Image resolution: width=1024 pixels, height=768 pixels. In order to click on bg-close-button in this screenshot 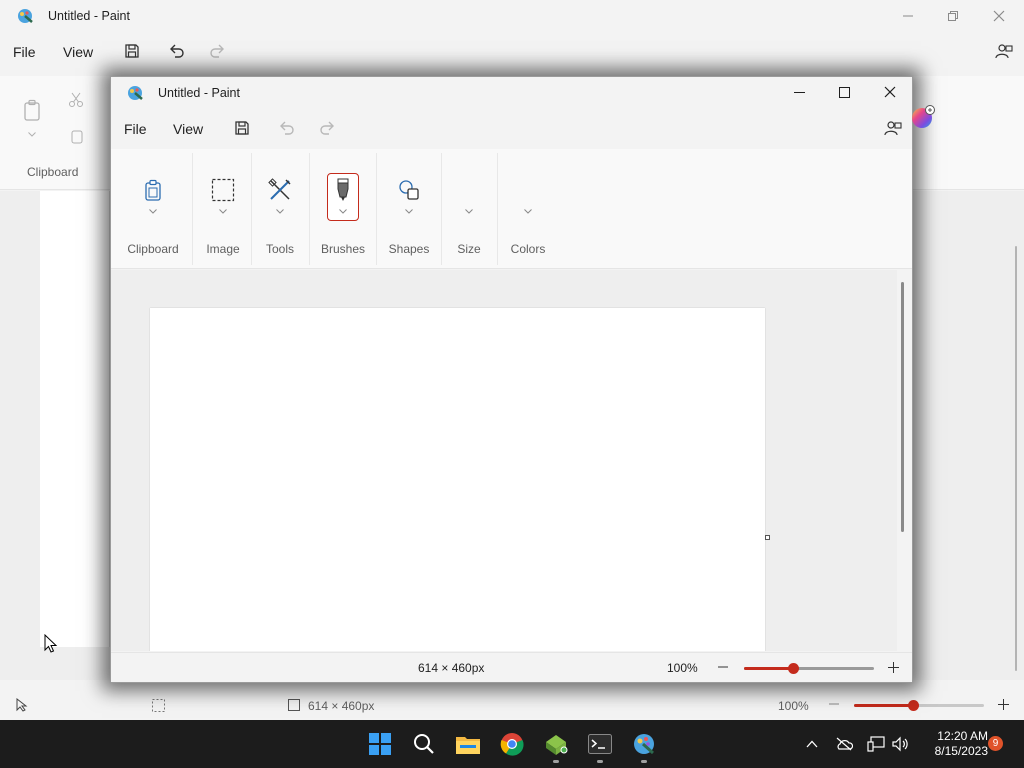, I will do `click(999, 16)`.